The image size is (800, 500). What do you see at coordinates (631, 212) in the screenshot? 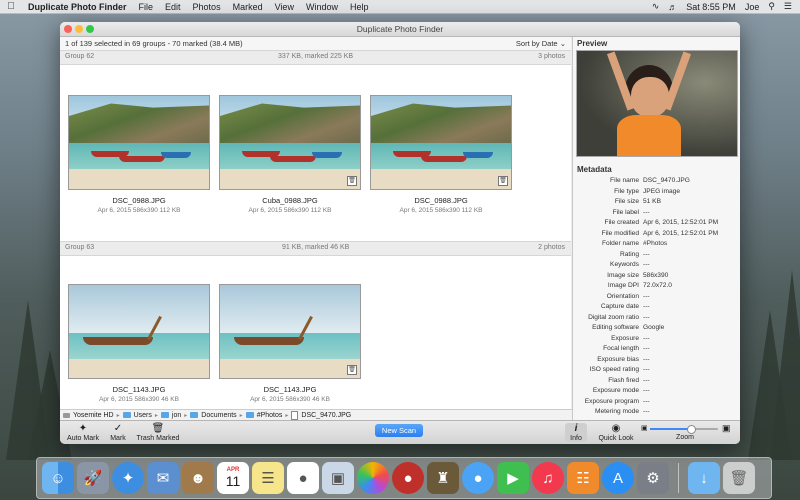
I see `metadata-row: File label ---` at bounding box center [631, 212].